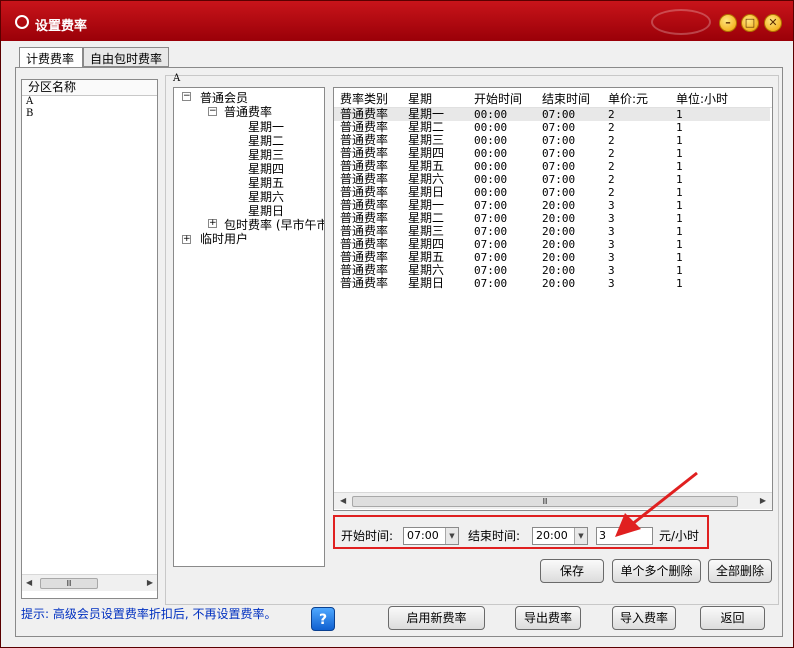 Image resolution: width=794 pixels, height=648 pixels. What do you see at coordinates (552, 167) in the screenshot?
I see `table-row: 普通费率 星期五 00:00 07:00 2 1` at bounding box center [552, 167].